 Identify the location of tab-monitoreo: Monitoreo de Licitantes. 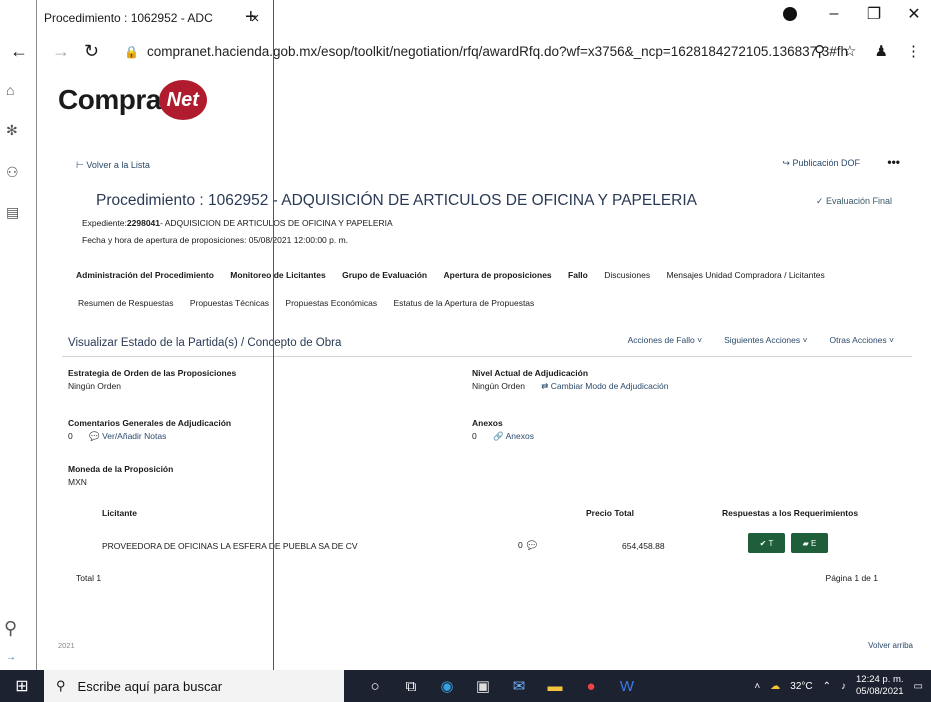
(277, 275).